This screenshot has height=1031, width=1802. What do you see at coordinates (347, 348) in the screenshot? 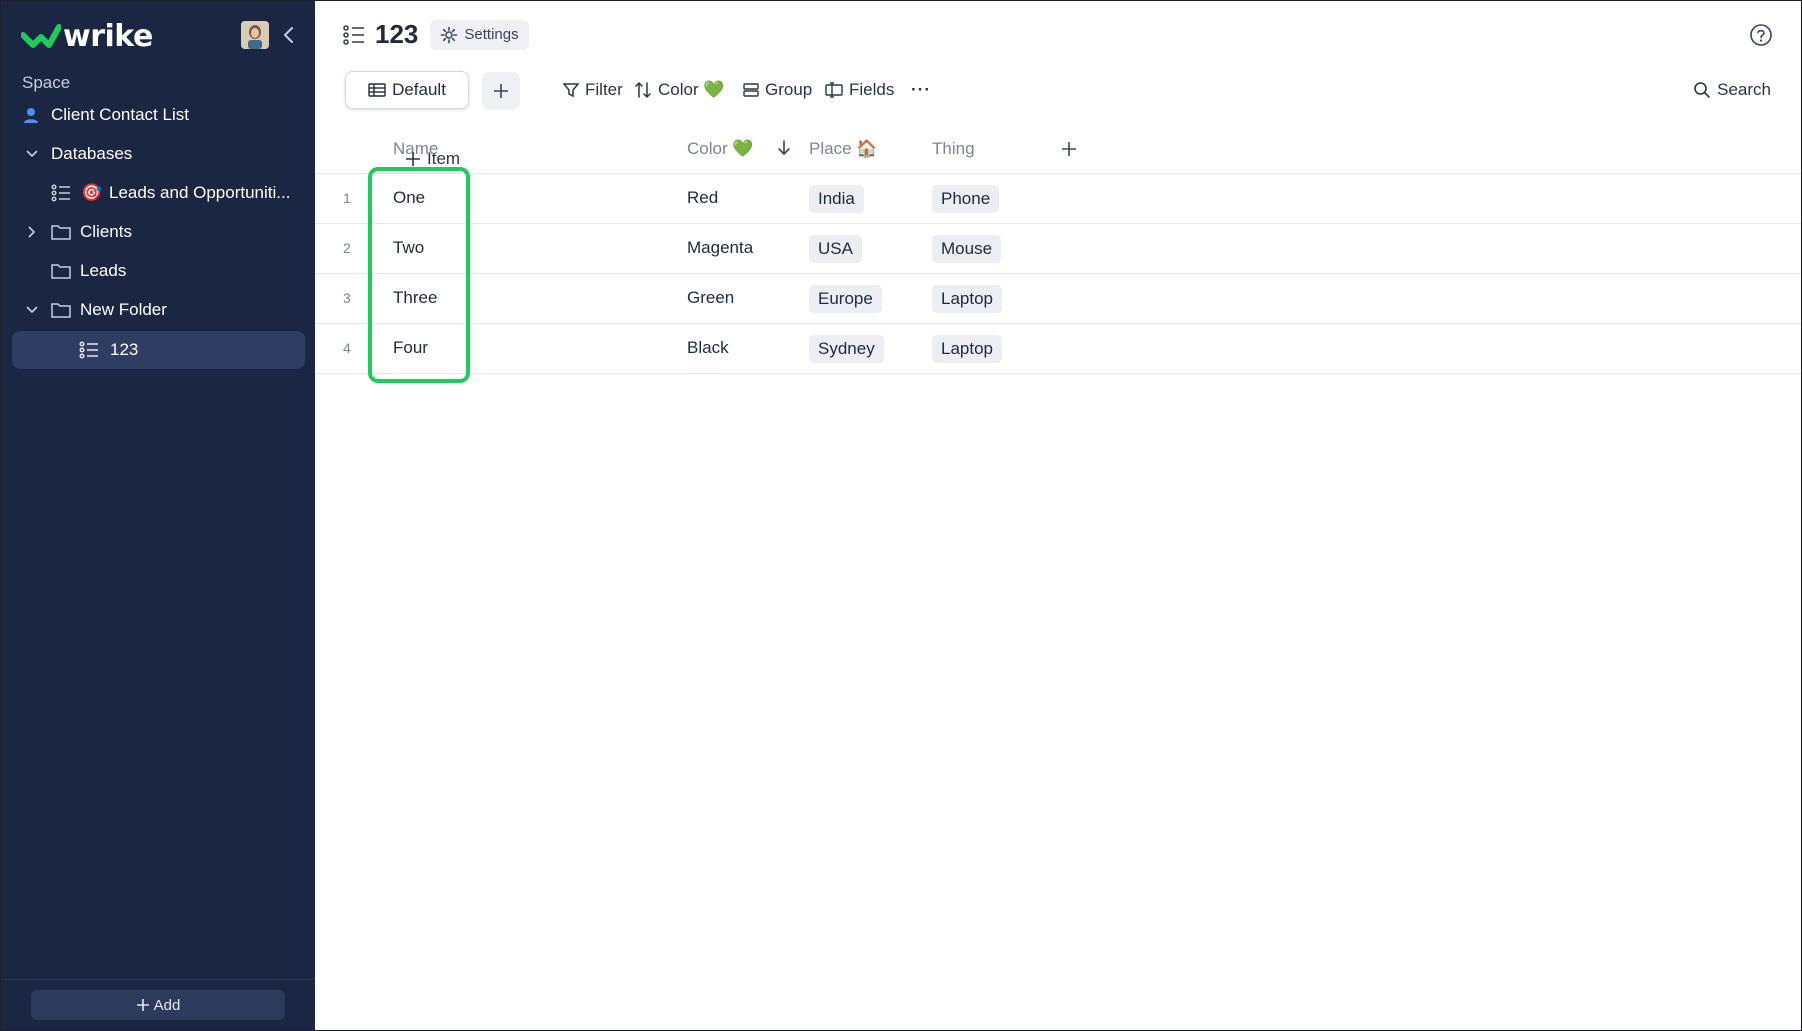
I see `row-number: 4` at bounding box center [347, 348].